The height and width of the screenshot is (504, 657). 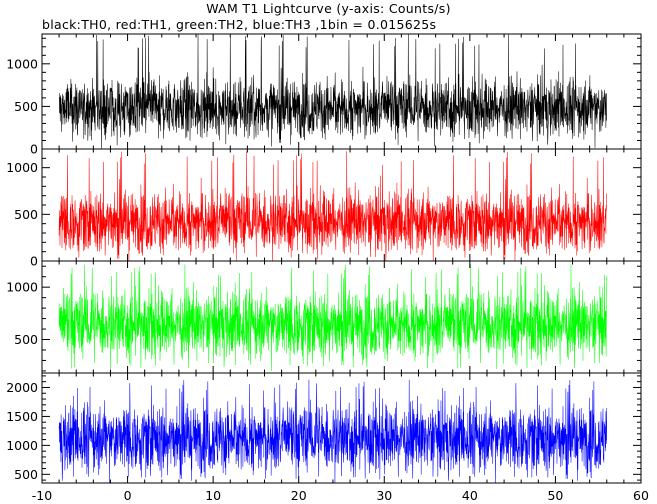 What do you see at coordinates (299, 495) in the screenshot?
I see `x-tick-label: 20` at bounding box center [299, 495].